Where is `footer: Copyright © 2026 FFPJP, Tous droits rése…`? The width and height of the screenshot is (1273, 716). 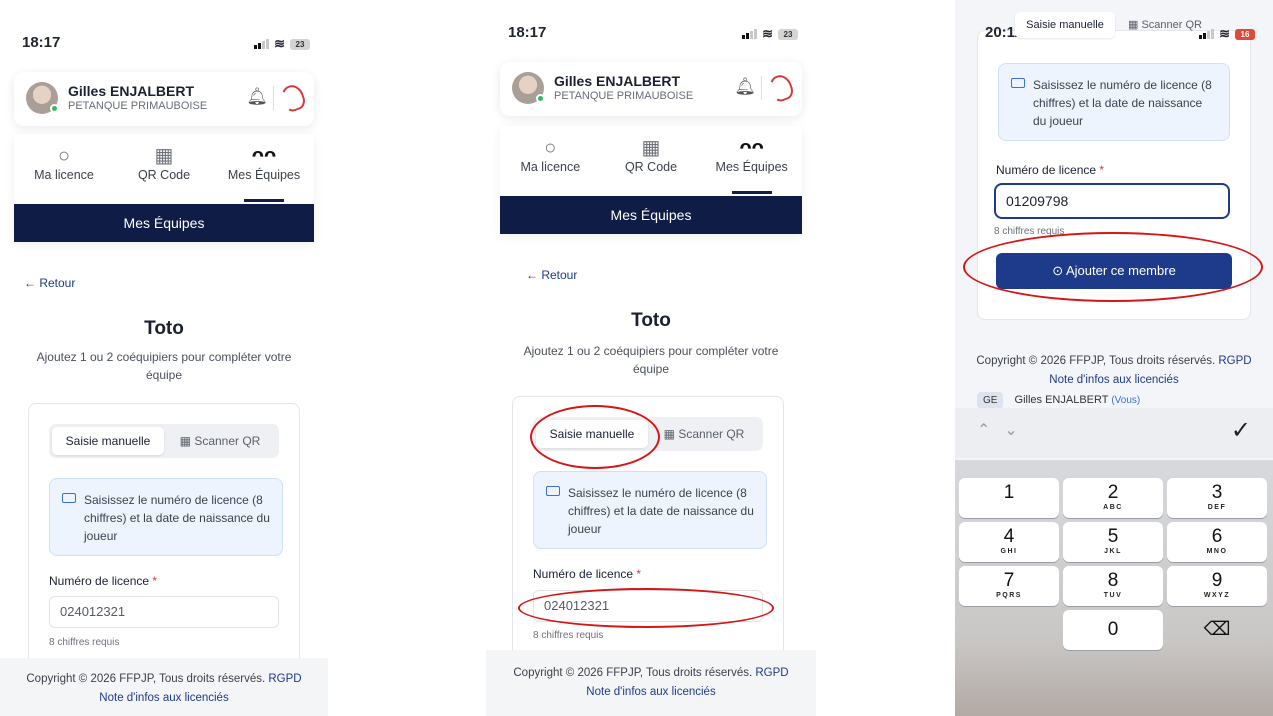
footer: Copyright © 2026 FFPJP, Tous droits rése… is located at coordinates (164, 687).